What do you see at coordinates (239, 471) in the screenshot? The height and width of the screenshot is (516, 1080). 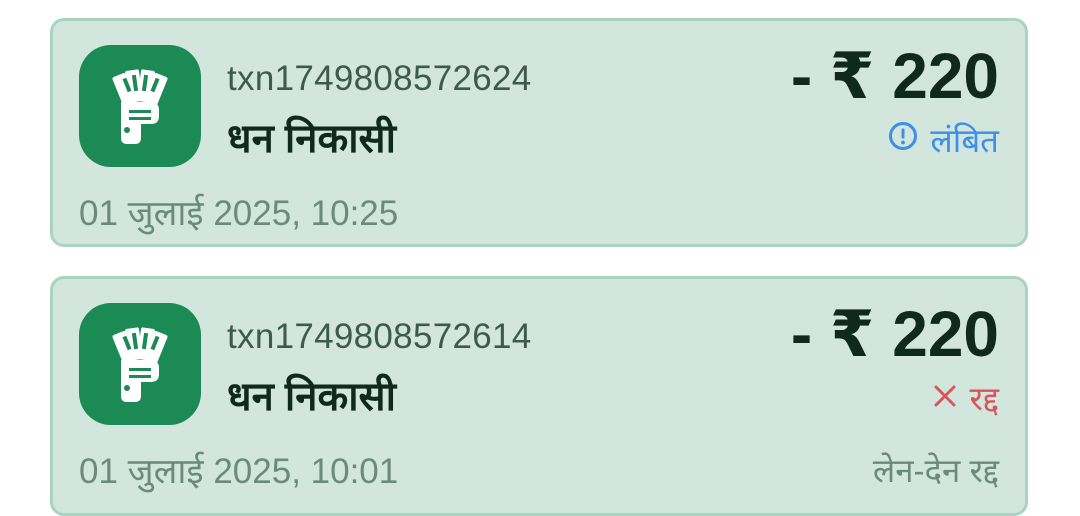 I see `transaction-date: 01 जुलाई 2025, 10:01` at bounding box center [239, 471].